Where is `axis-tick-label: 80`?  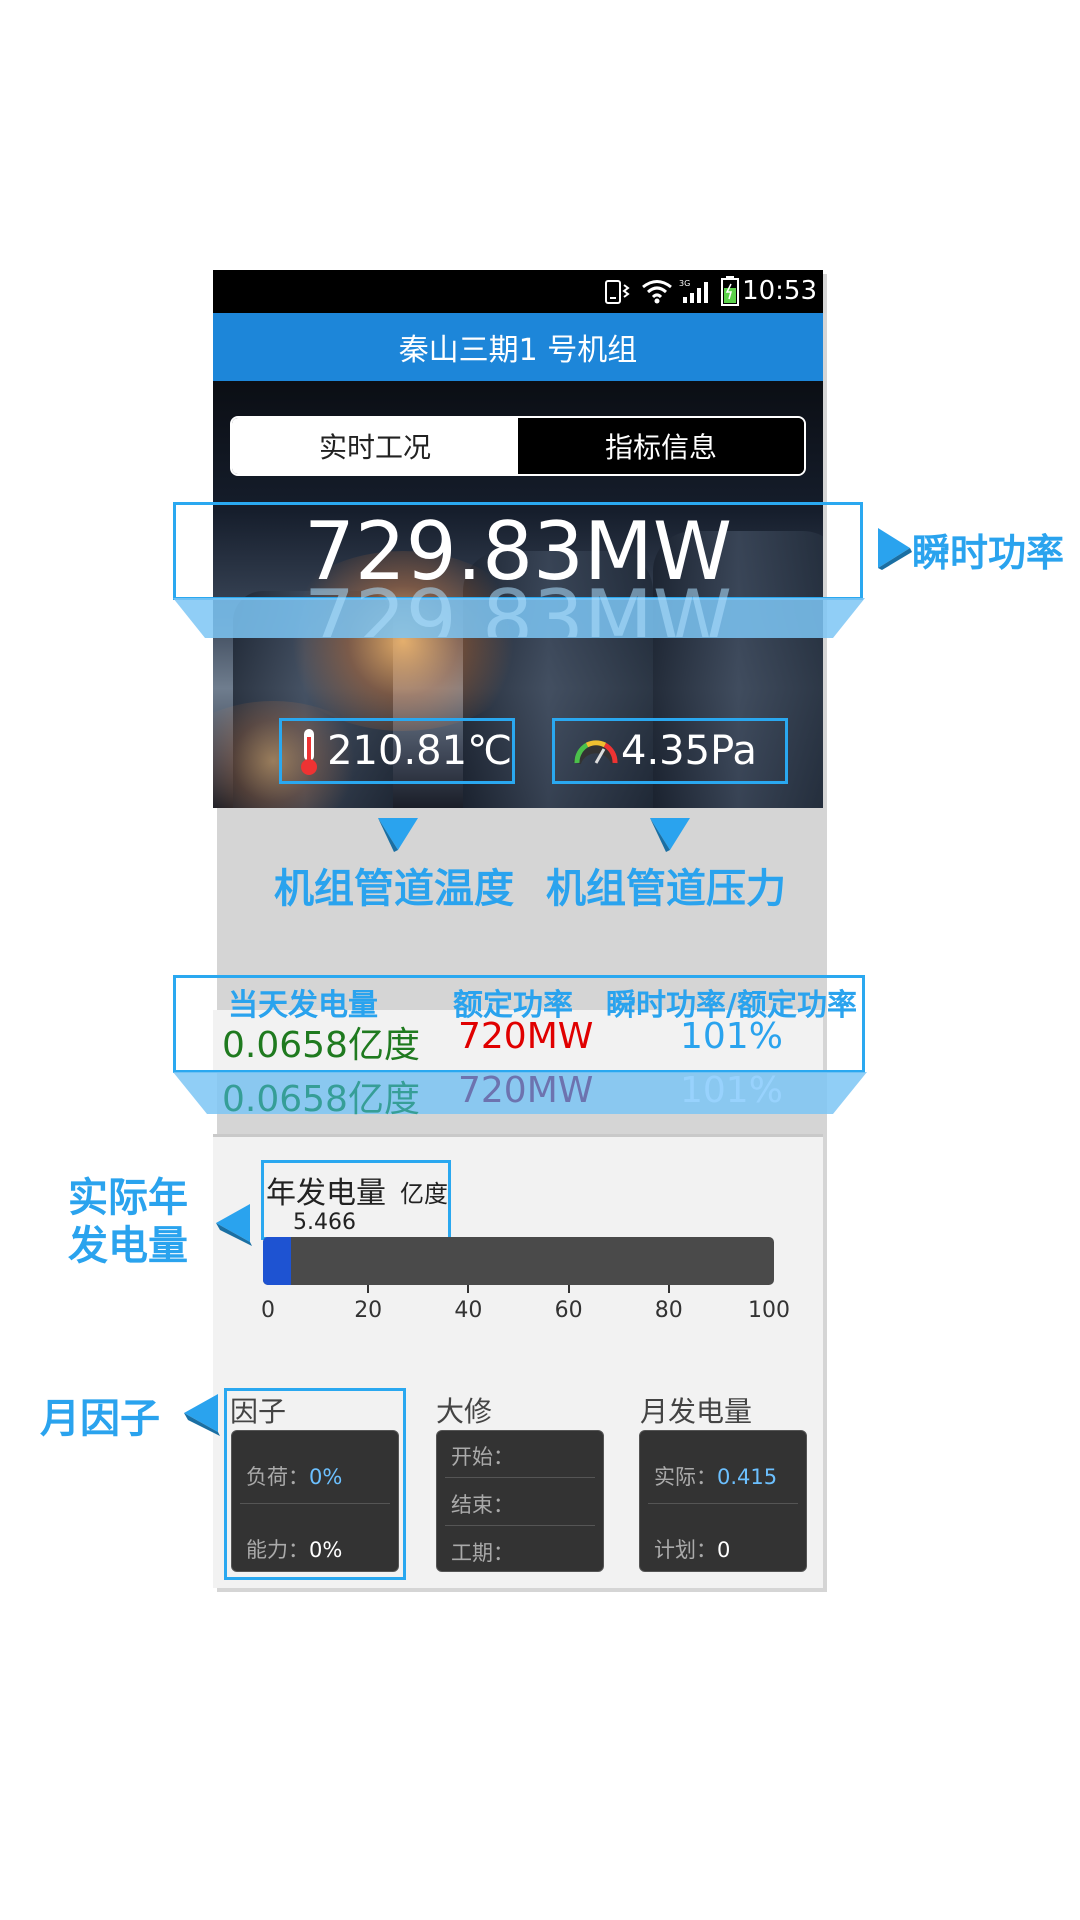 axis-tick-label: 80 is located at coordinates (668, 1310).